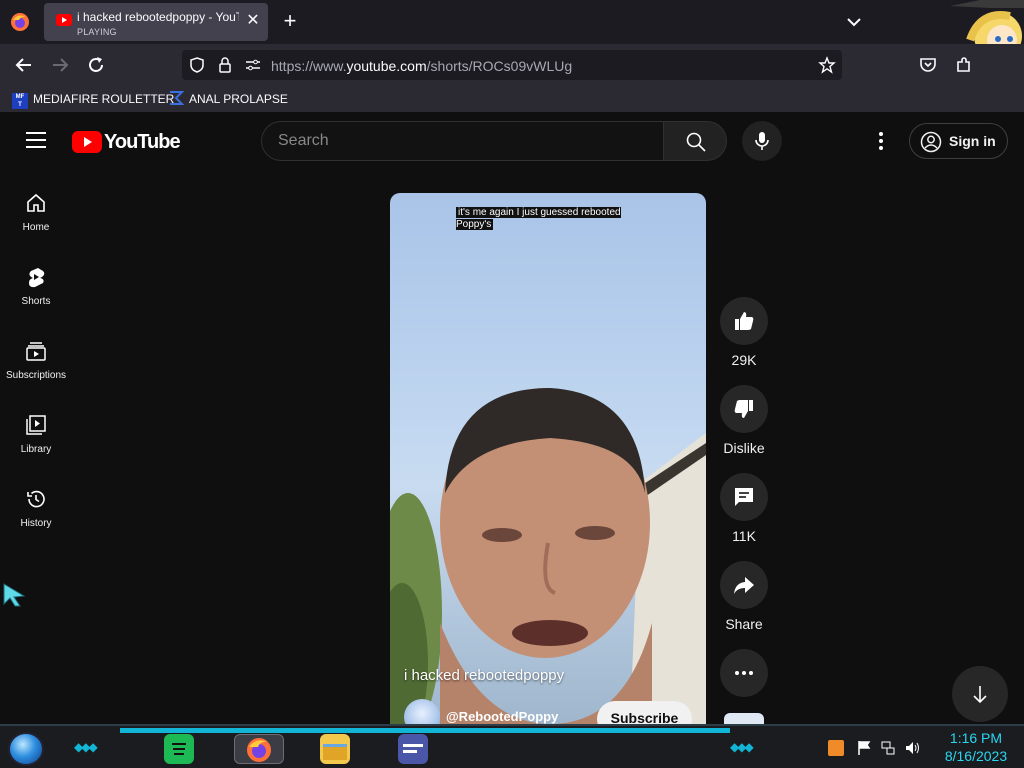 This screenshot has width=1024, height=768. I want to click on comment-icon, so click(744, 497).